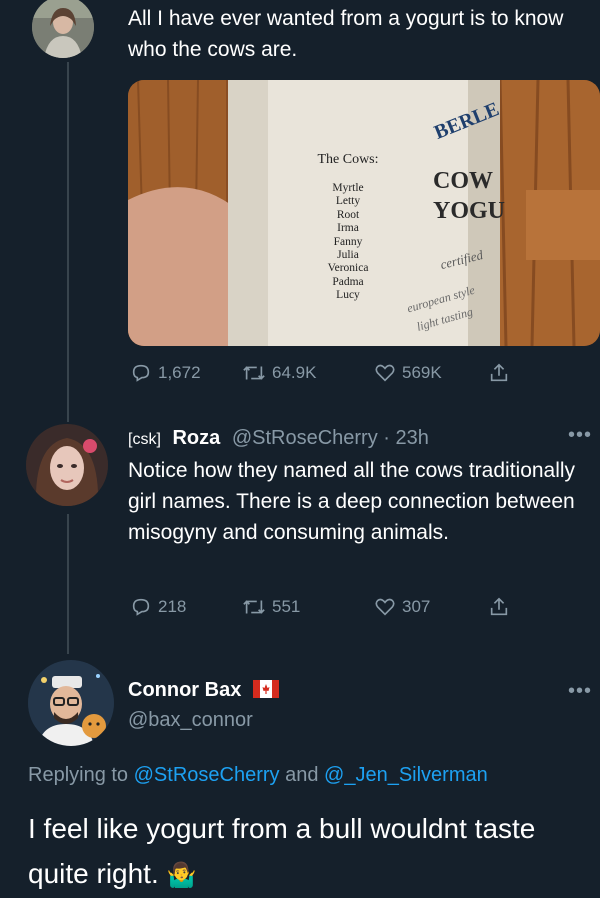 The width and height of the screenshot is (600, 898). What do you see at coordinates (348, 295) in the screenshot?
I see `cow-name: Lucy` at bounding box center [348, 295].